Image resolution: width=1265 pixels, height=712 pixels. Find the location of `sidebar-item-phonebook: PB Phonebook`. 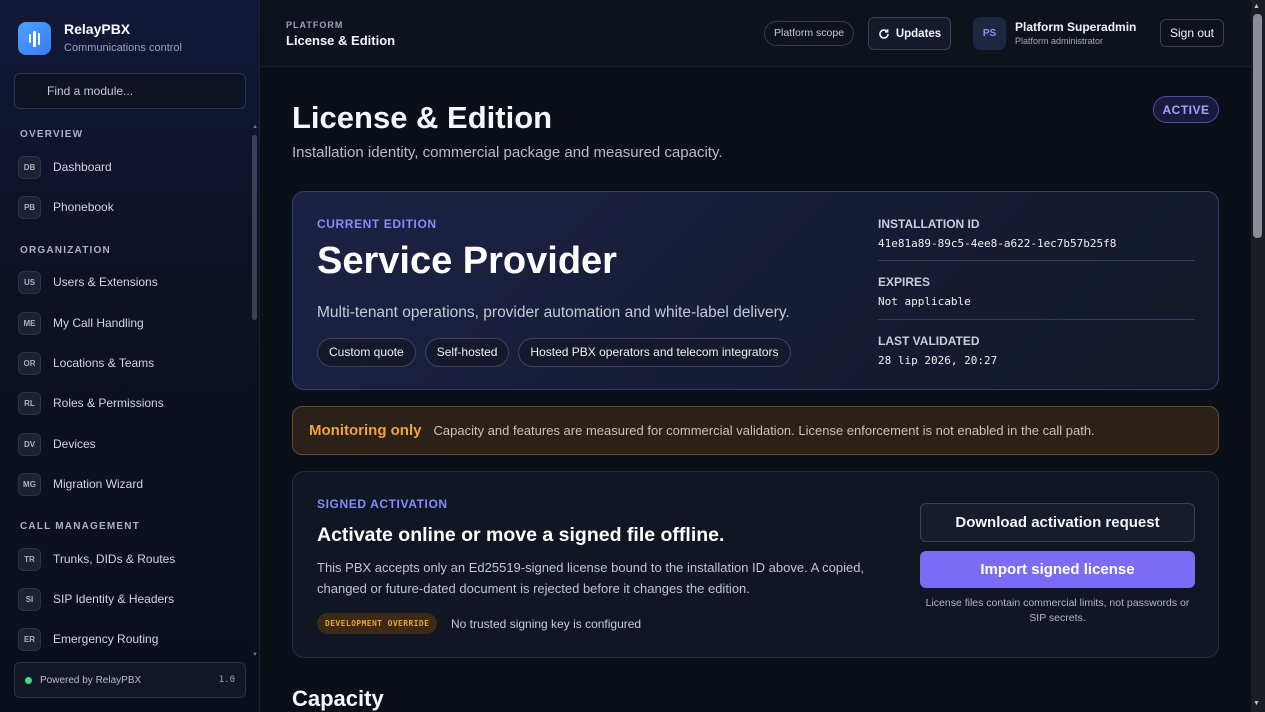

sidebar-item-phonebook: PB Phonebook is located at coordinates (66, 207).